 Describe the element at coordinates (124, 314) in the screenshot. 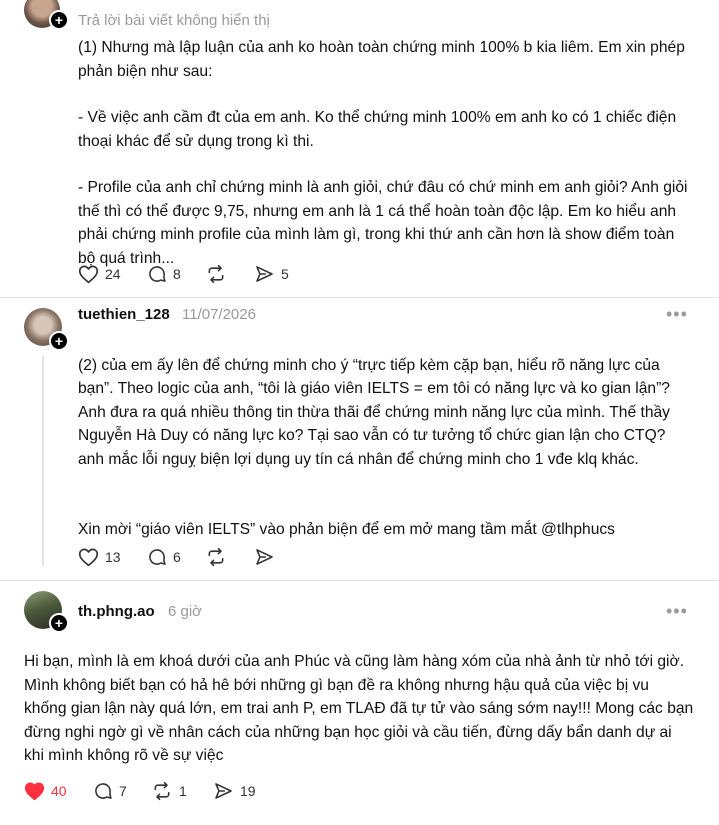

I see `username: tuethien_128` at that location.